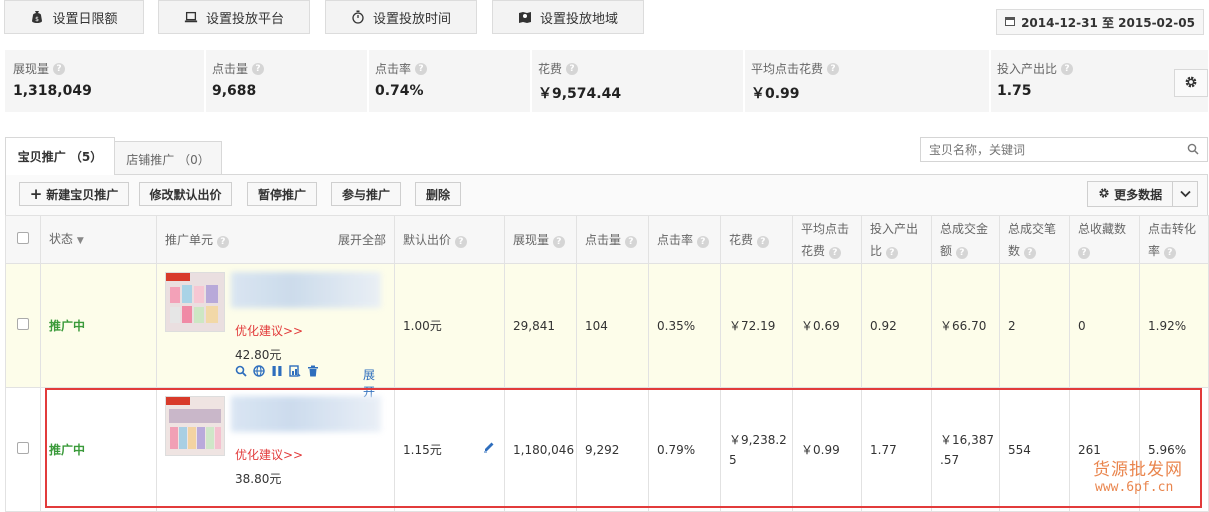 The image size is (1209, 512). Describe the element at coordinates (550, 69) in the screenshot. I see `metric-label: 花费` at that location.